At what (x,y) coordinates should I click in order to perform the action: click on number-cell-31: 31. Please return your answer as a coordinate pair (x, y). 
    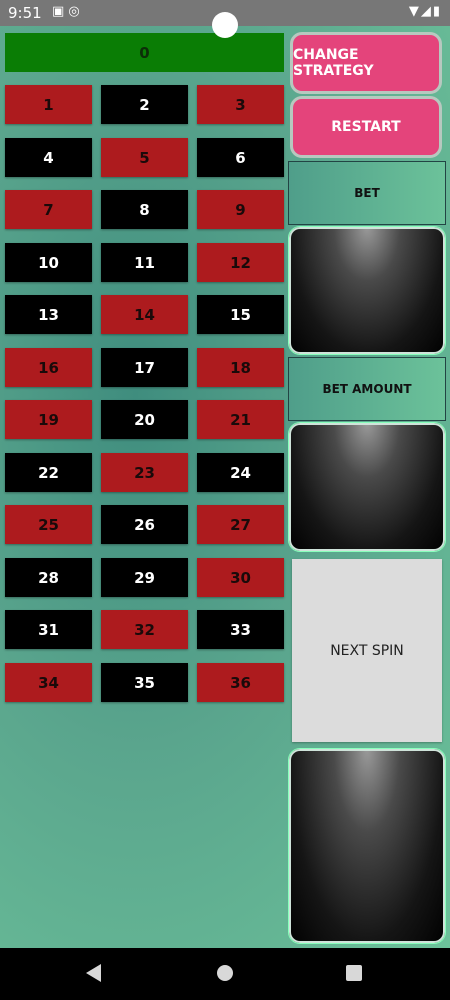
    Looking at the image, I should click on (48, 629).